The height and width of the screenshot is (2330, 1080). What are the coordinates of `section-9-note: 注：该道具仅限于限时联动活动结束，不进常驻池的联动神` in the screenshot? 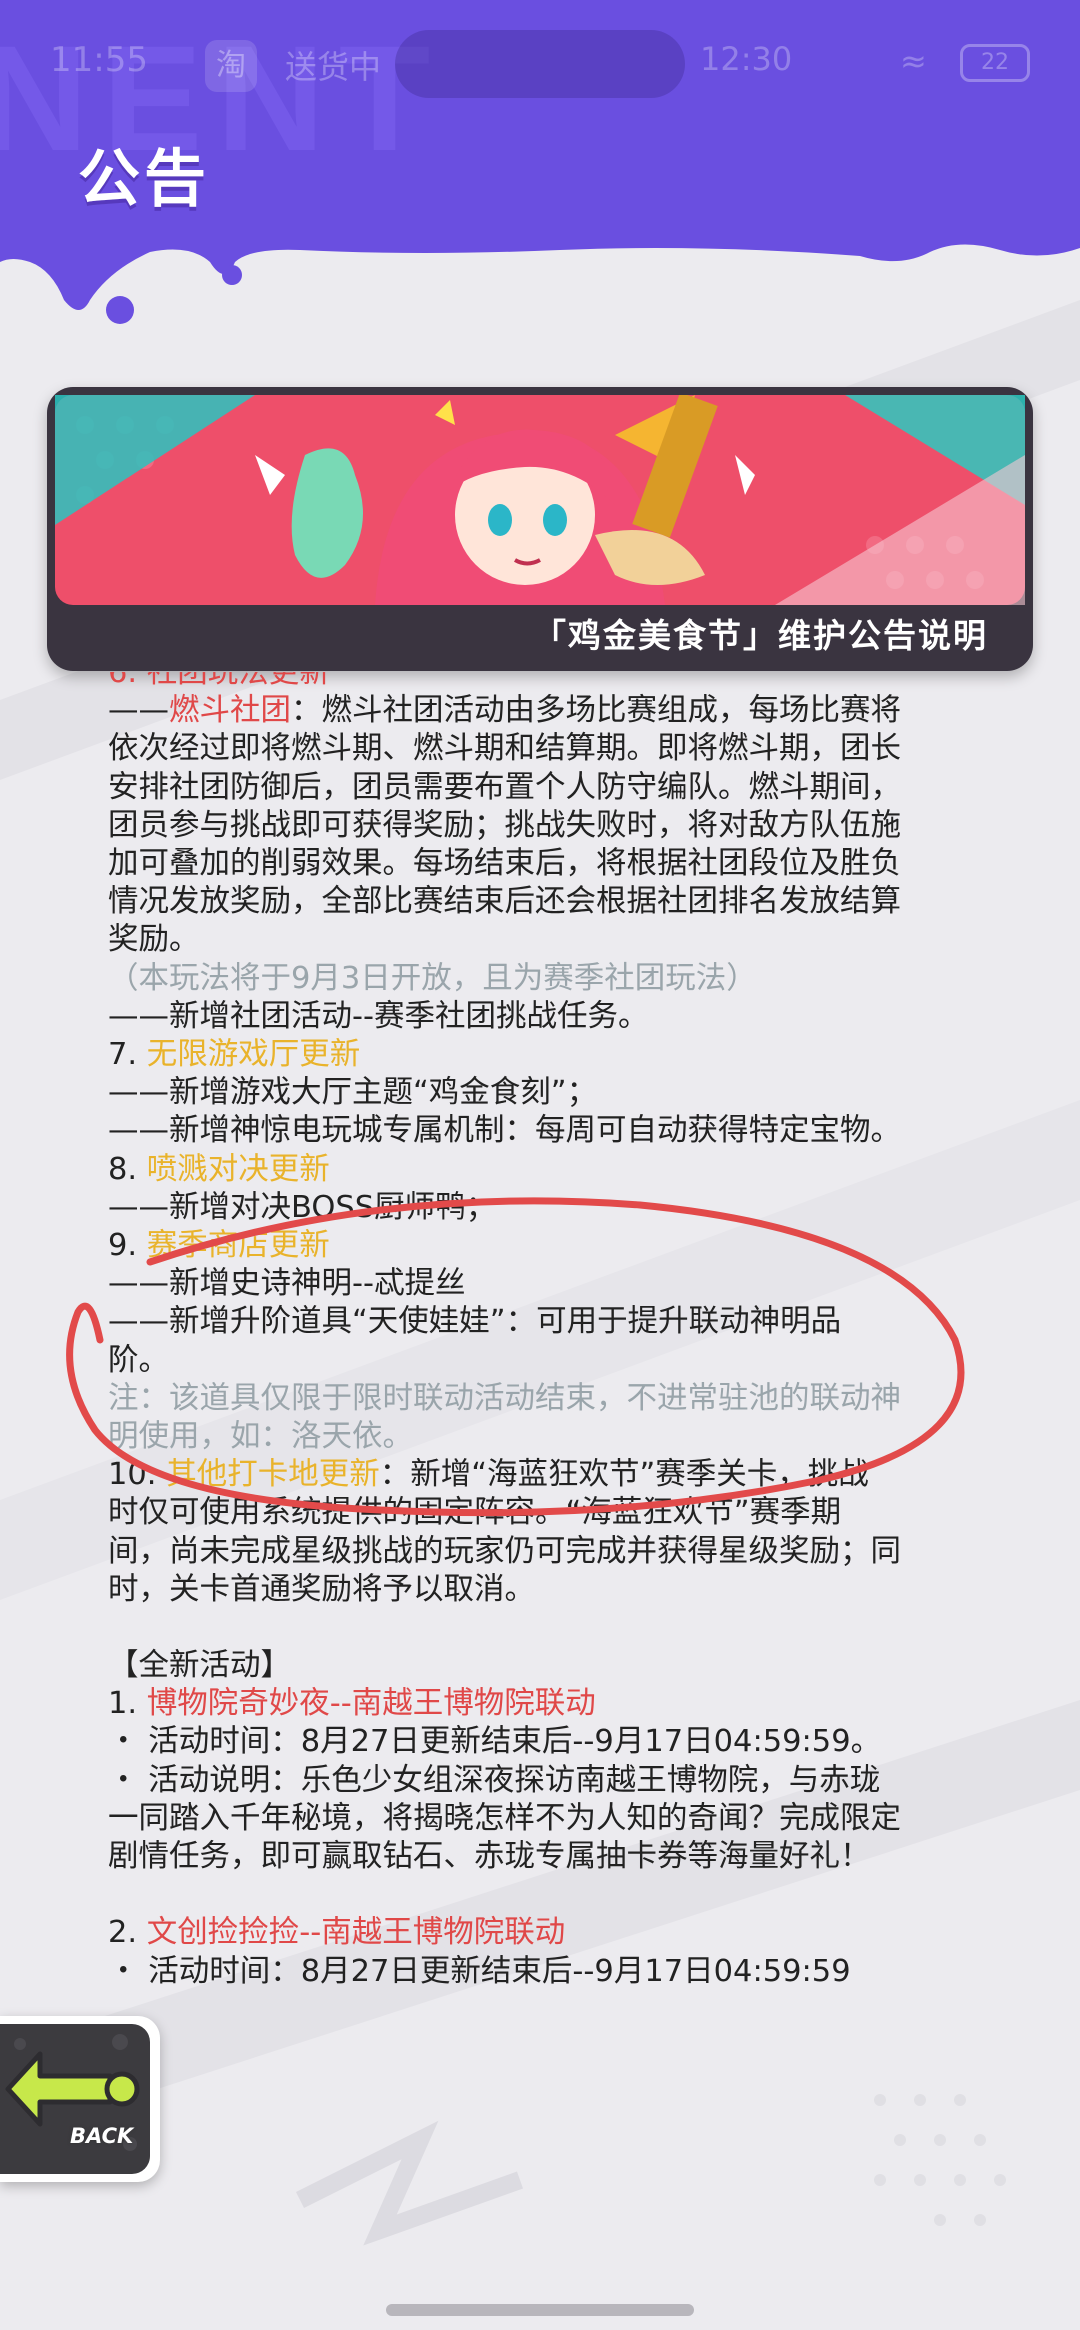 It's located at (504, 1398).